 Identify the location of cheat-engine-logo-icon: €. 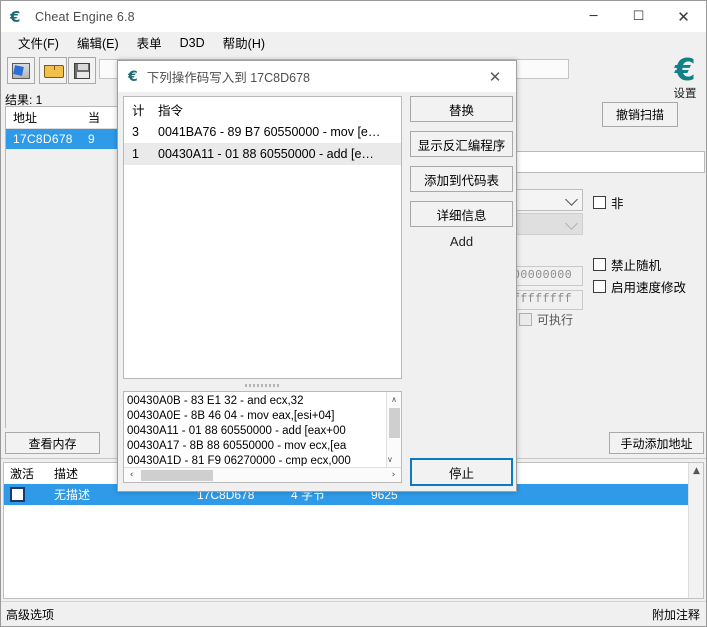
(133, 76).